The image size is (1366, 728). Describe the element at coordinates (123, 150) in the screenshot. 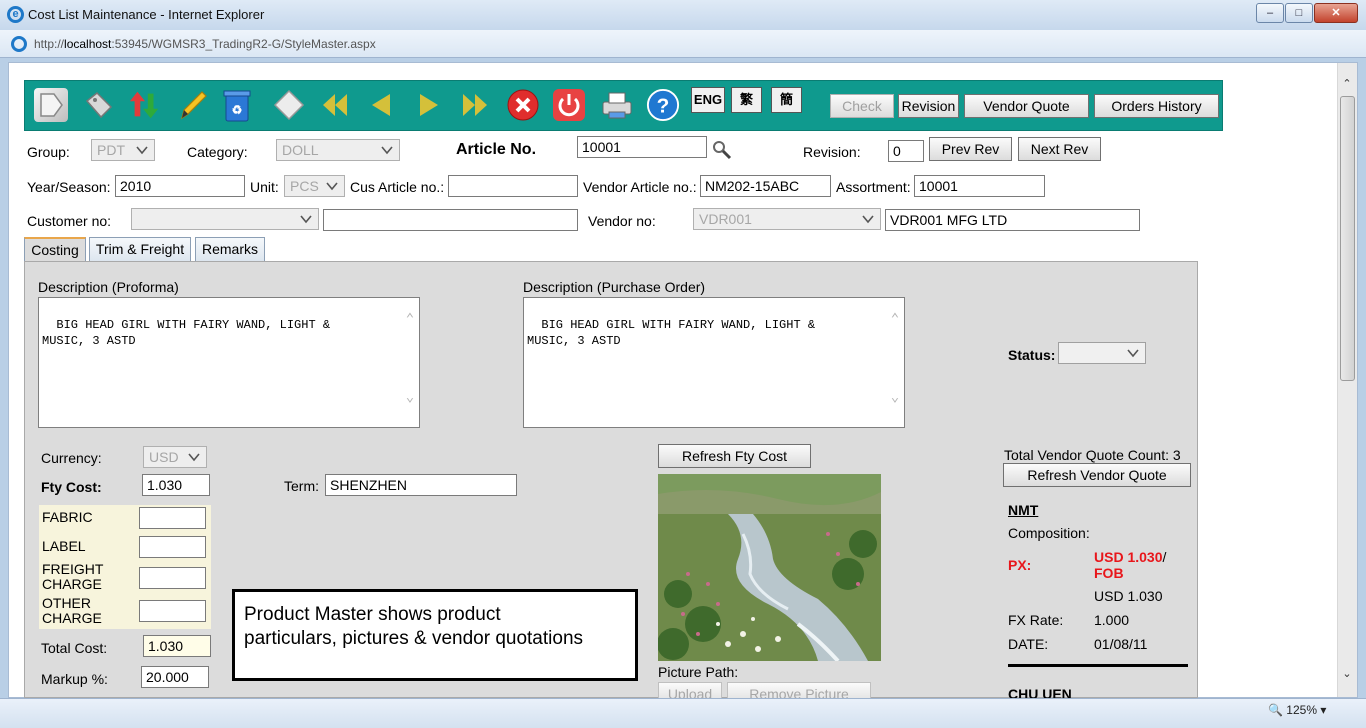

I see `group-select: PDT` at that location.